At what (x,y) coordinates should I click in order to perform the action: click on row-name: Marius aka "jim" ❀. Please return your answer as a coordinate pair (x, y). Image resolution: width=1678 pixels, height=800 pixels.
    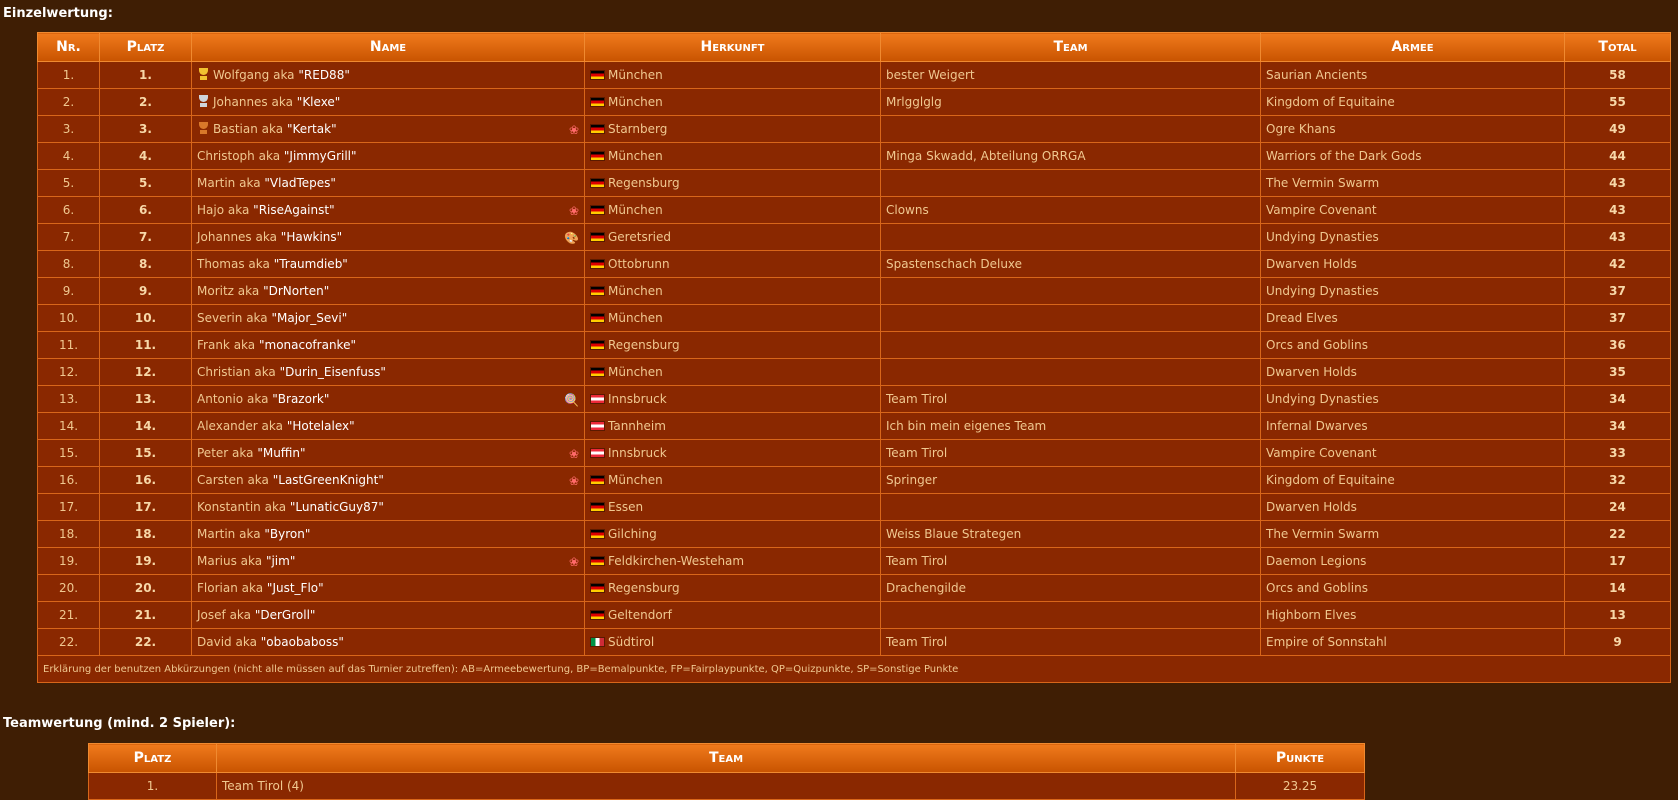
    Looking at the image, I should click on (388, 561).